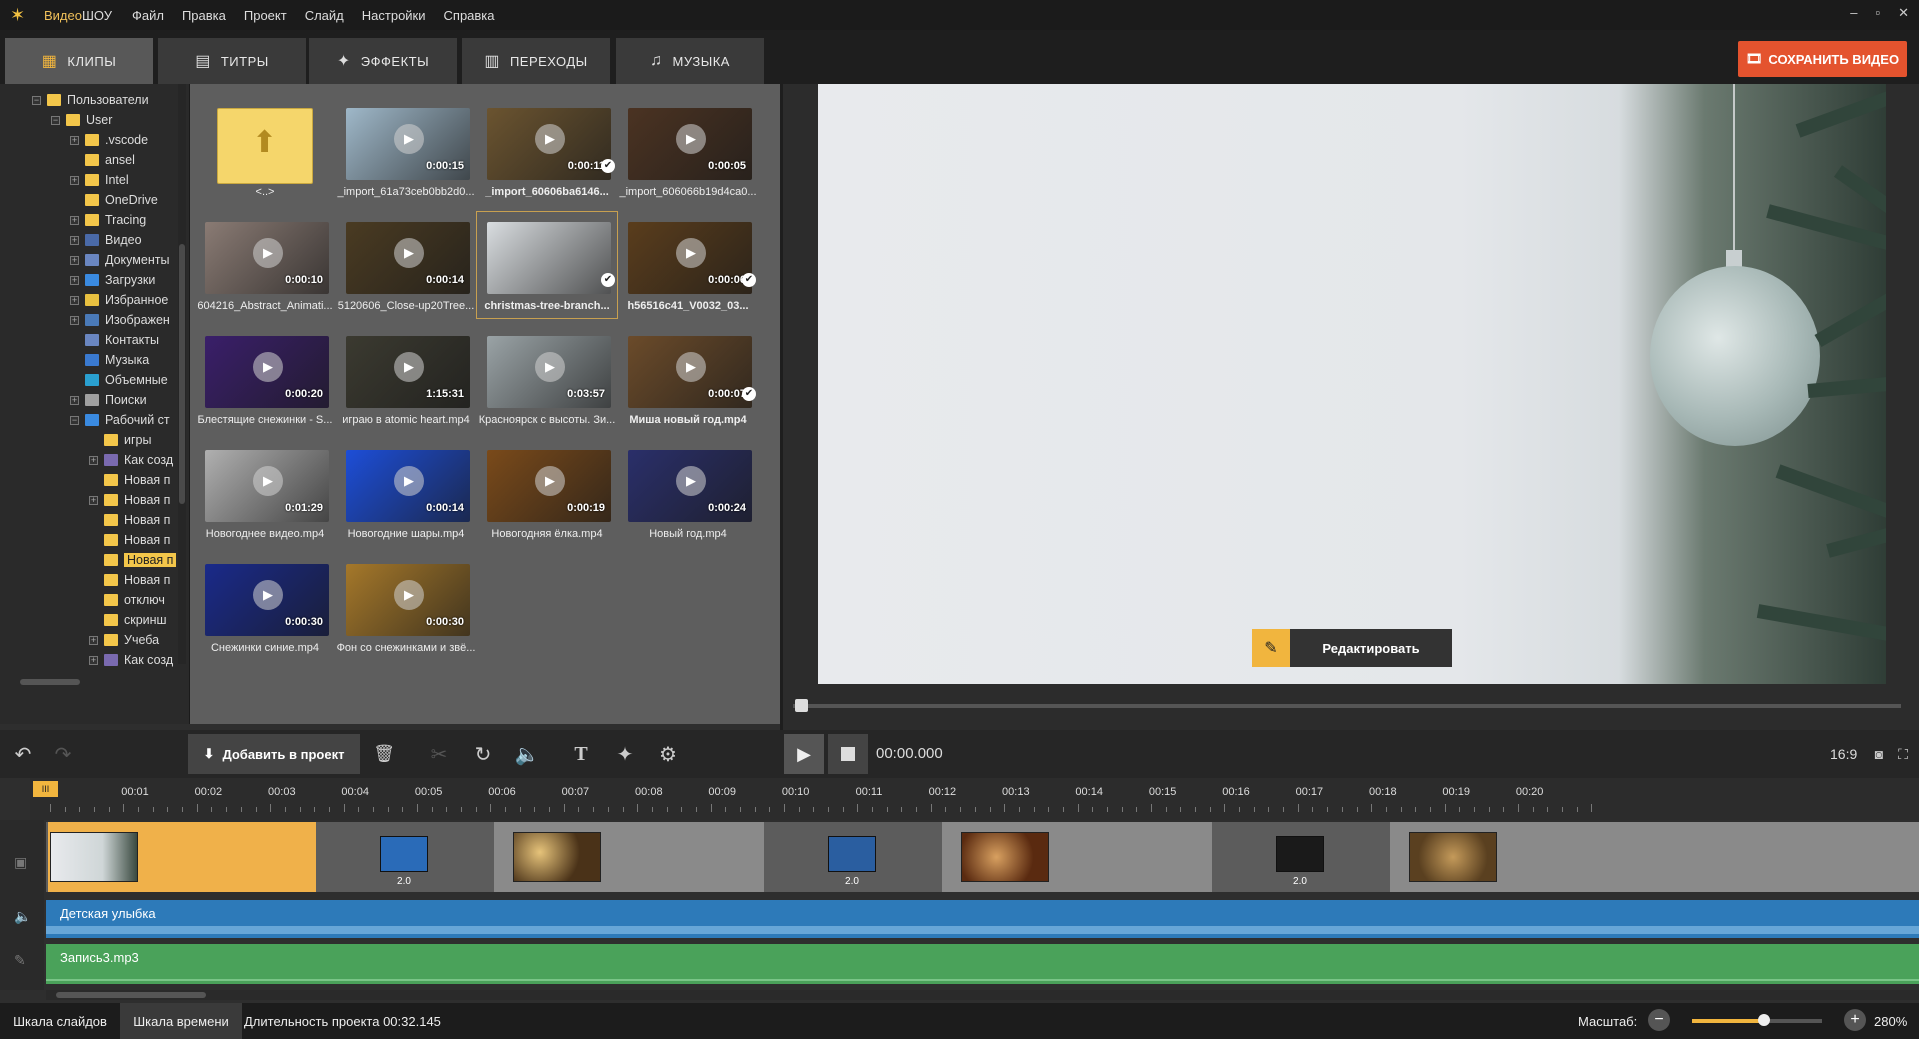 The image size is (1919, 1039). I want to click on menu-item: Файл, so click(148, 15).